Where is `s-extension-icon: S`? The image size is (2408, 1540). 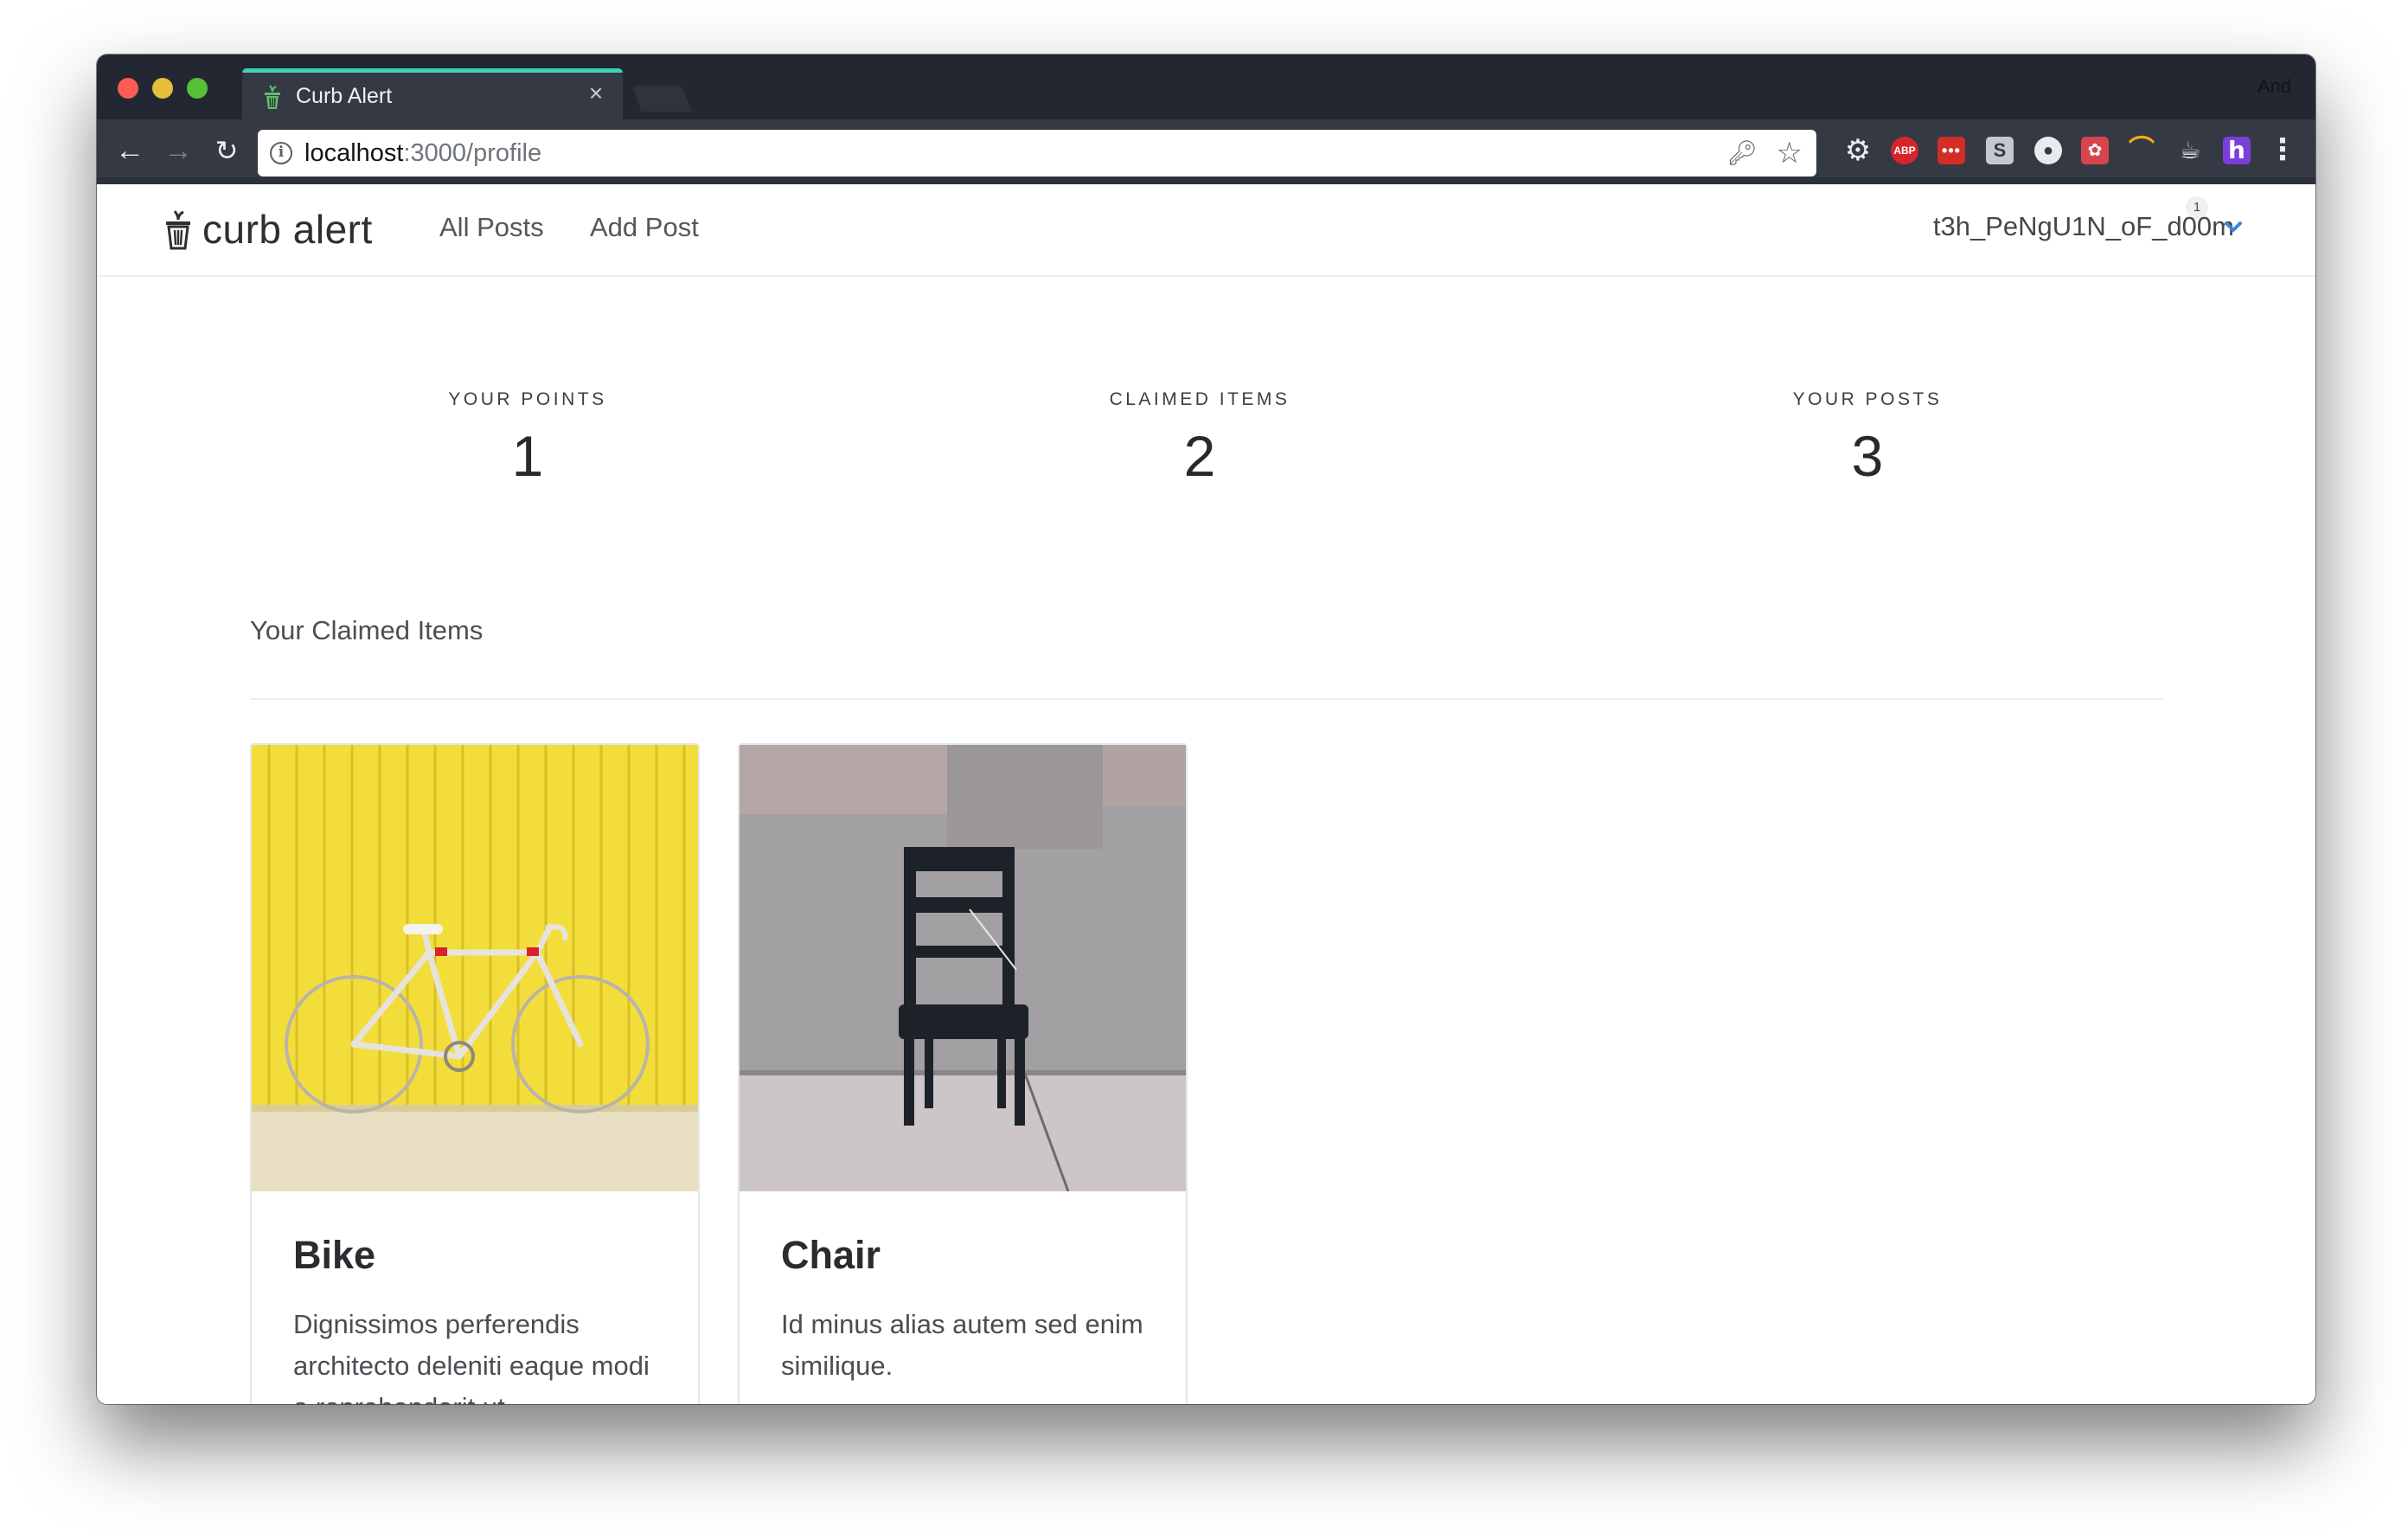 s-extension-icon: S is located at coordinates (2000, 150).